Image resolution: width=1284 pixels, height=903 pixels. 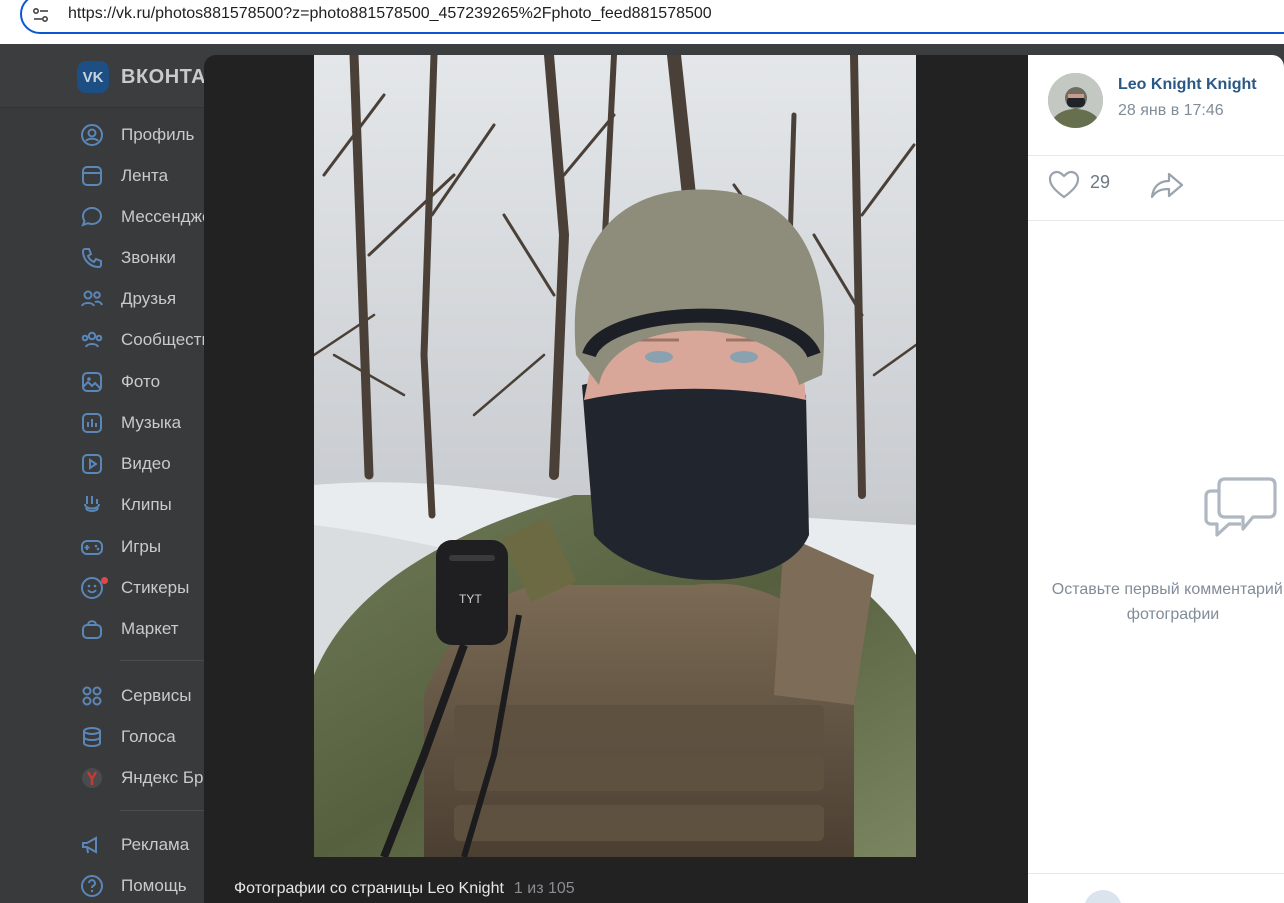 What do you see at coordinates (155, 844) in the screenshot?
I see `sidebar-item-label: Реклама` at bounding box center [155, 844].